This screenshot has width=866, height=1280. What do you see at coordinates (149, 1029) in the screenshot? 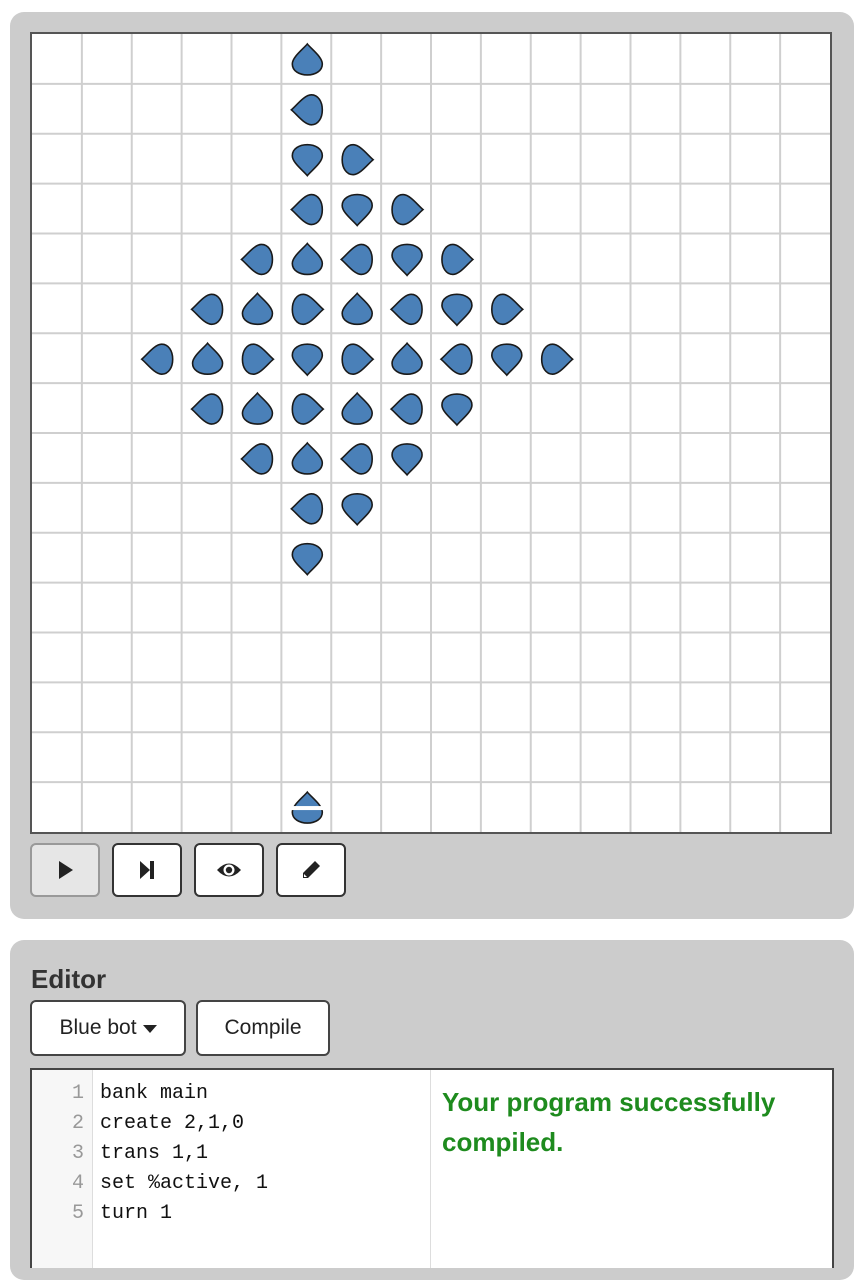
I see `caret-down-icon` at bounding box center [149, 1029].